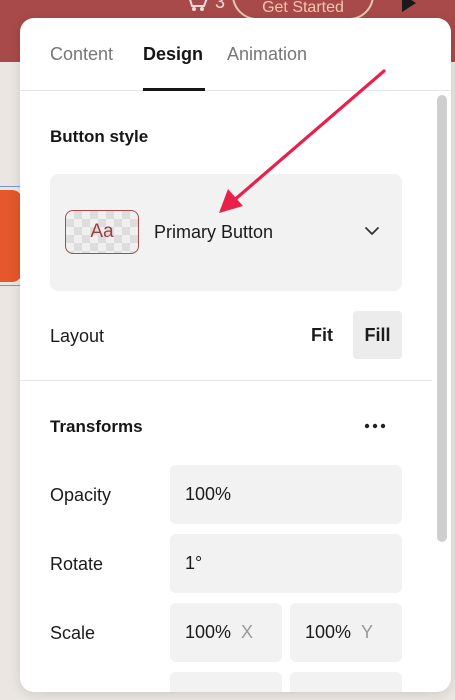 This screenshot has width=455, height=700. What do you see at coordinates (375, 426) in the screenshot?
I see `more-horizontal-icon` at bounding box center [375, 426].